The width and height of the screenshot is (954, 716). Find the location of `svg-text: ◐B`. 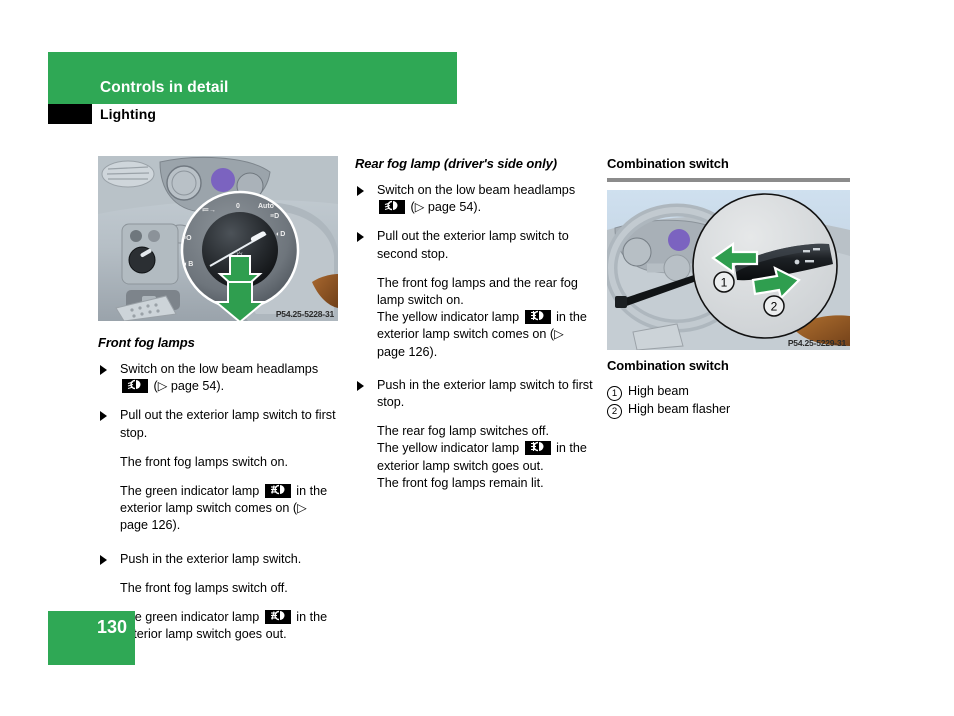

svg-text: ◐B is located at coordinates (188, 264).